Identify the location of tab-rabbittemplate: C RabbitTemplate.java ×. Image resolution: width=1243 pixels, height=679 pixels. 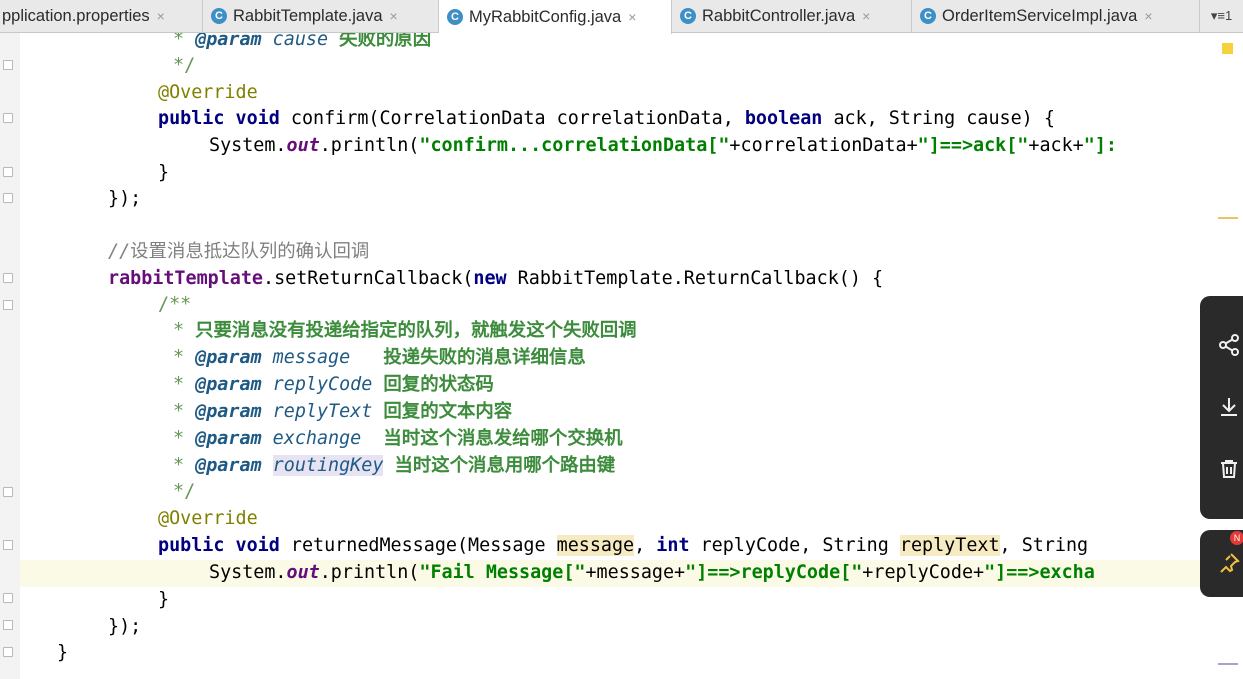
(321, 16).